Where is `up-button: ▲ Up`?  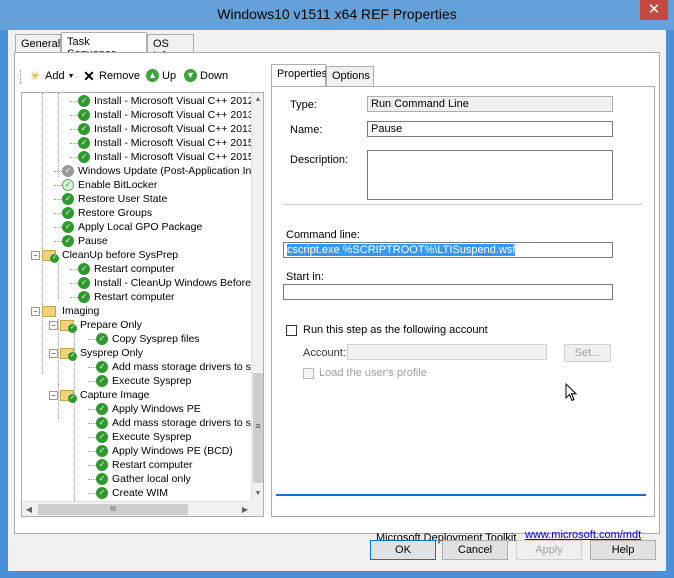 up-button: ▲ Up is located at coordinates (161, 75).